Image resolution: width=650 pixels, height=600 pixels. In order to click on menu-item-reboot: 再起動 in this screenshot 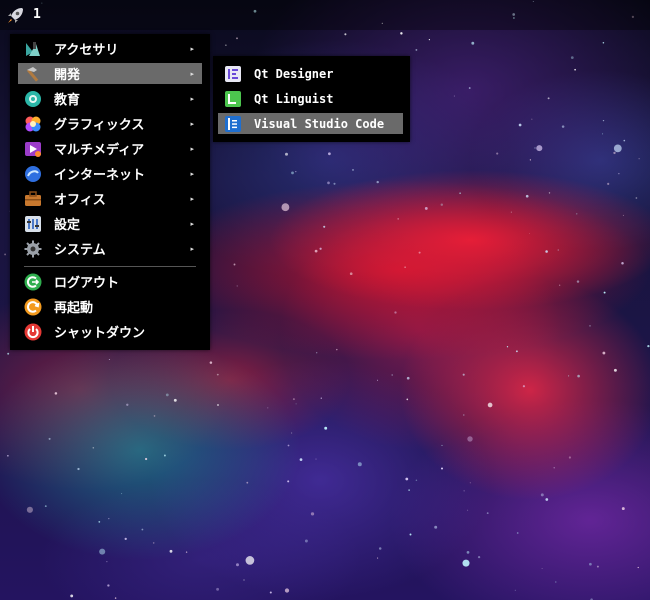, I will do `click(110, 306)`.